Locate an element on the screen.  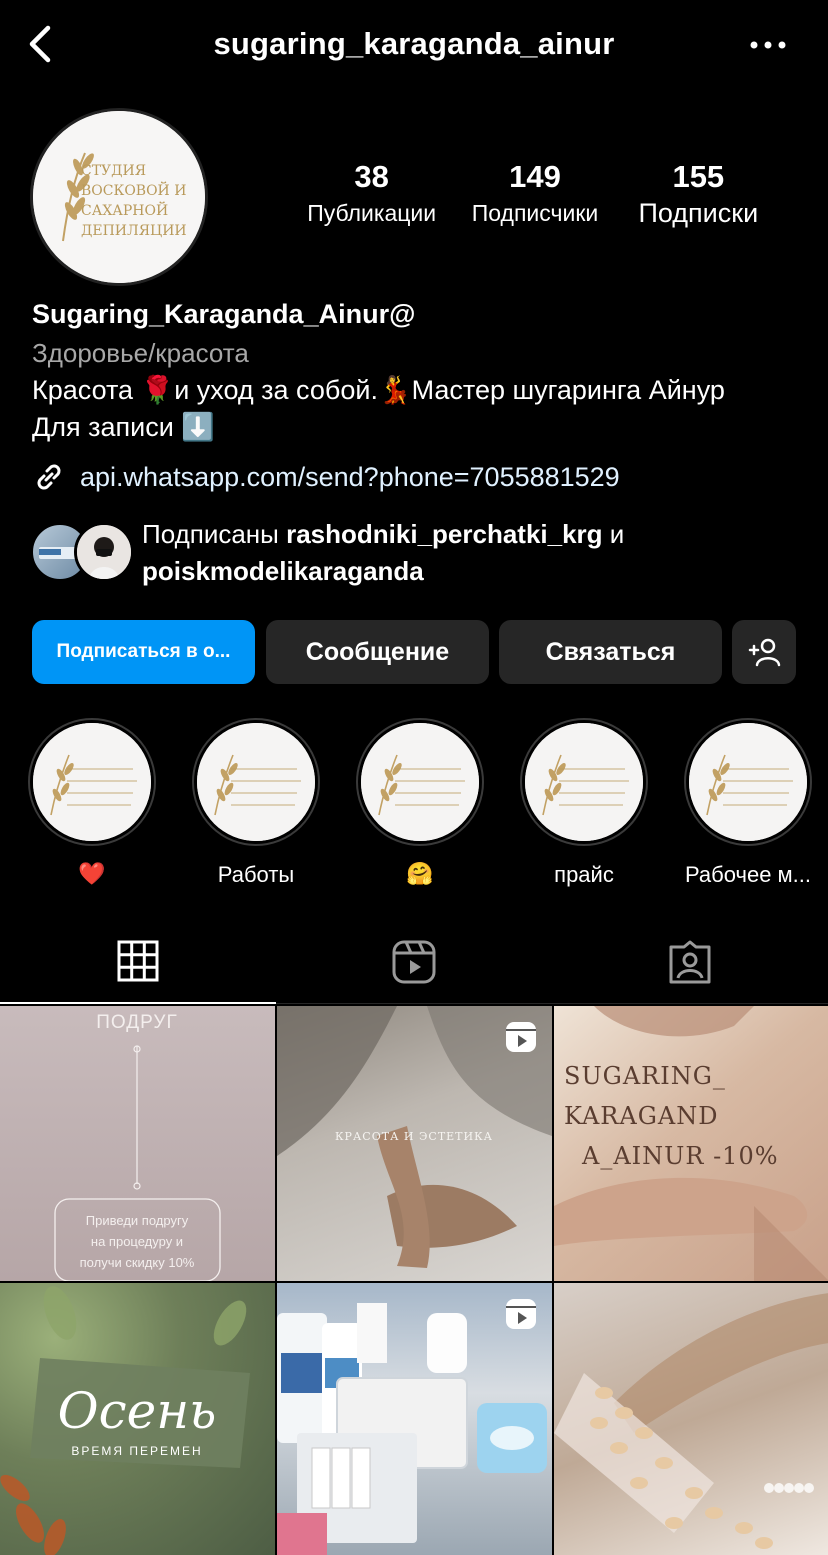
post-image is located at coordinates (691, 1421).